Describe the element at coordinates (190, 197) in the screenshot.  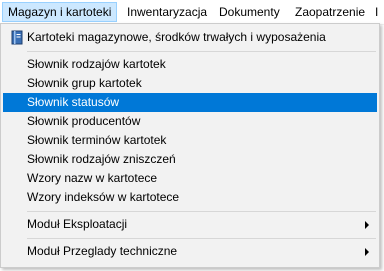
I see `menu-item-wzory-indeksow: Wzory indeksów w kartotece` at that location.